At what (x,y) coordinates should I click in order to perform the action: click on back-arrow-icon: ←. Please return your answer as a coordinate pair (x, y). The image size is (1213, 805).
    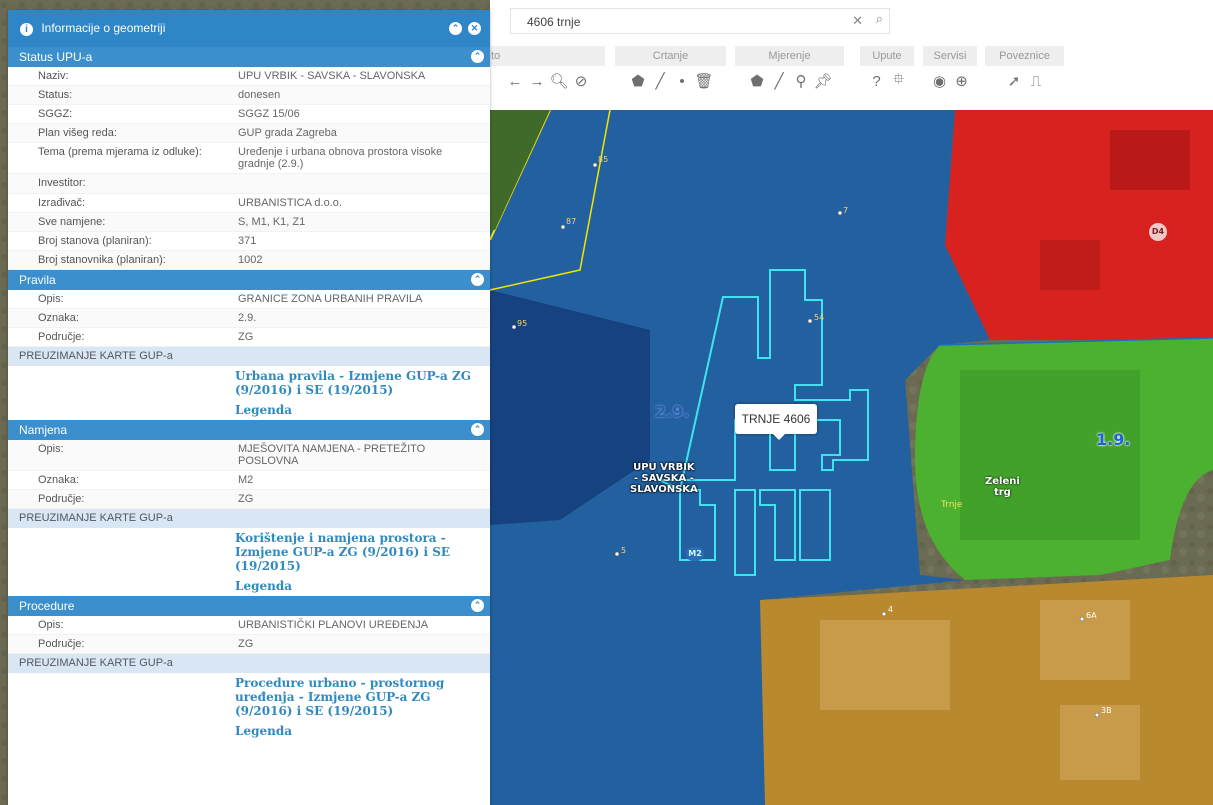
    Looking at the image, I should click on (515, 81).